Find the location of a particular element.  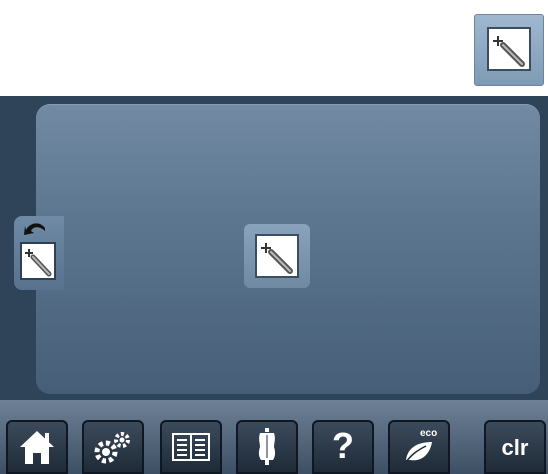

setup-button is located at coordinates (113, 447).